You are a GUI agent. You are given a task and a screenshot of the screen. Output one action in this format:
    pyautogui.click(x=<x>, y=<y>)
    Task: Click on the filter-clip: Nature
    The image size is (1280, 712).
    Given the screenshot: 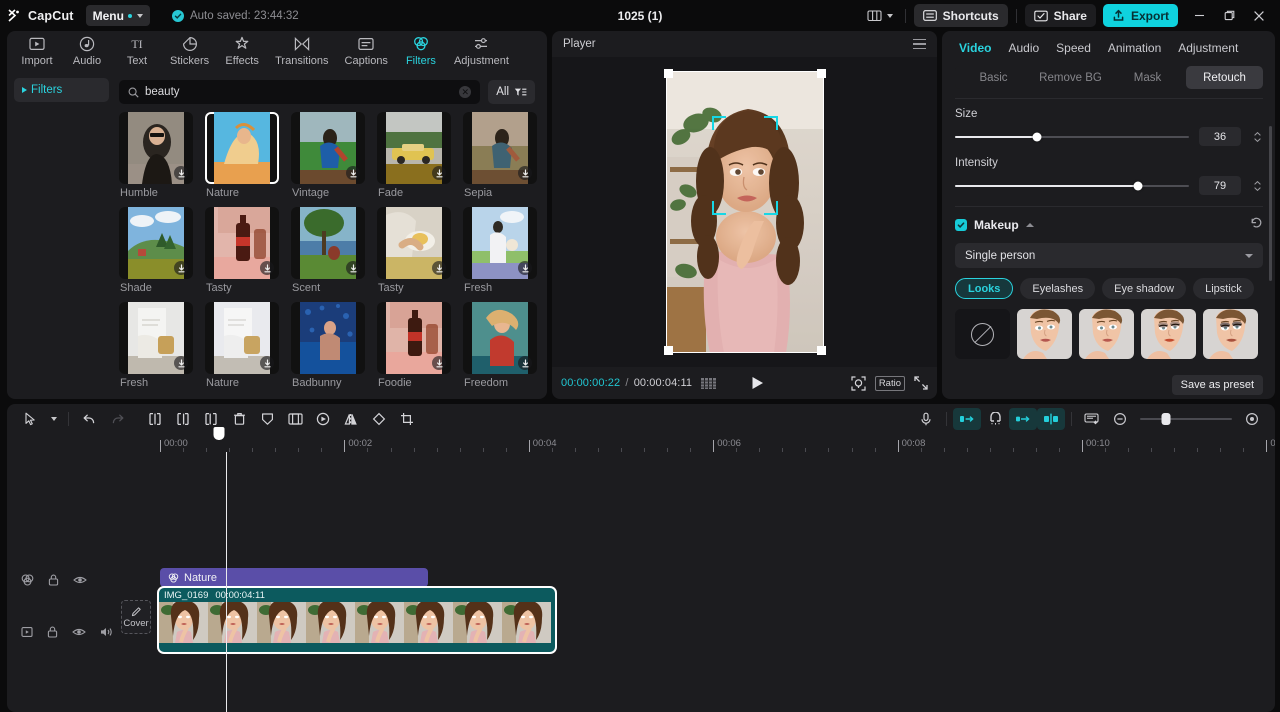 What is the action you would take?
    pyautogui.click(x=294, y=577)
    